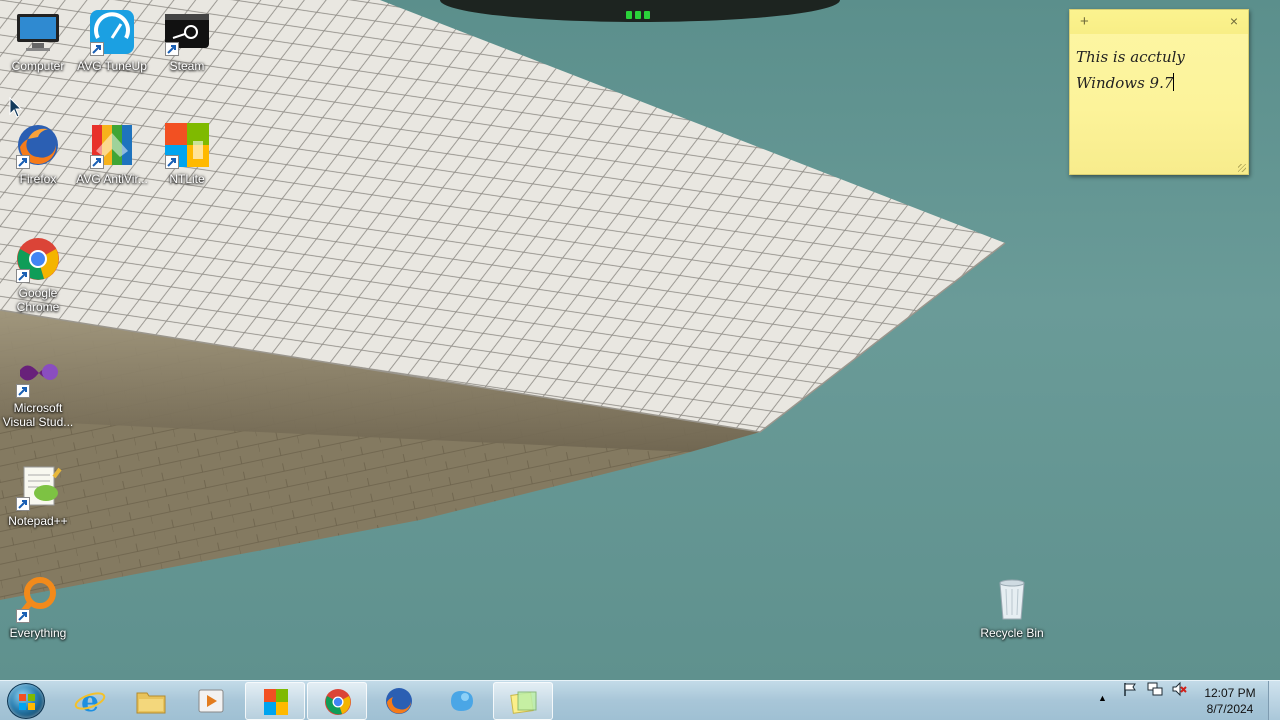 This screenshot has width=1280, height=720. I want to click on desktop-icon-notepad-plus-plus: Notepad++, so click(38, 495).